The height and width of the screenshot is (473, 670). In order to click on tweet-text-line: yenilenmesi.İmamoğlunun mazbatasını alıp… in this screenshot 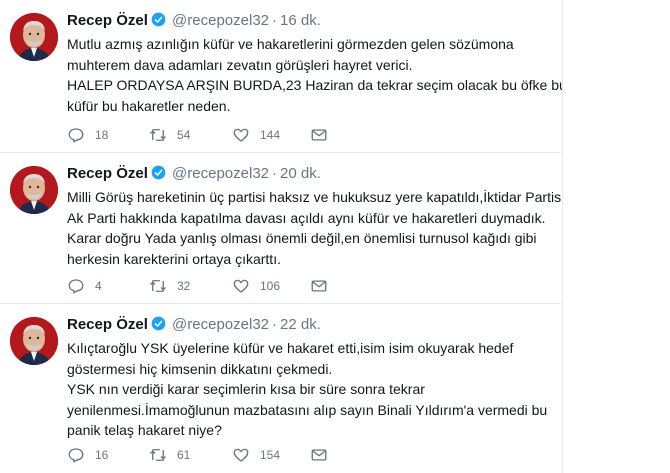, I will do `click(307, 409)`.